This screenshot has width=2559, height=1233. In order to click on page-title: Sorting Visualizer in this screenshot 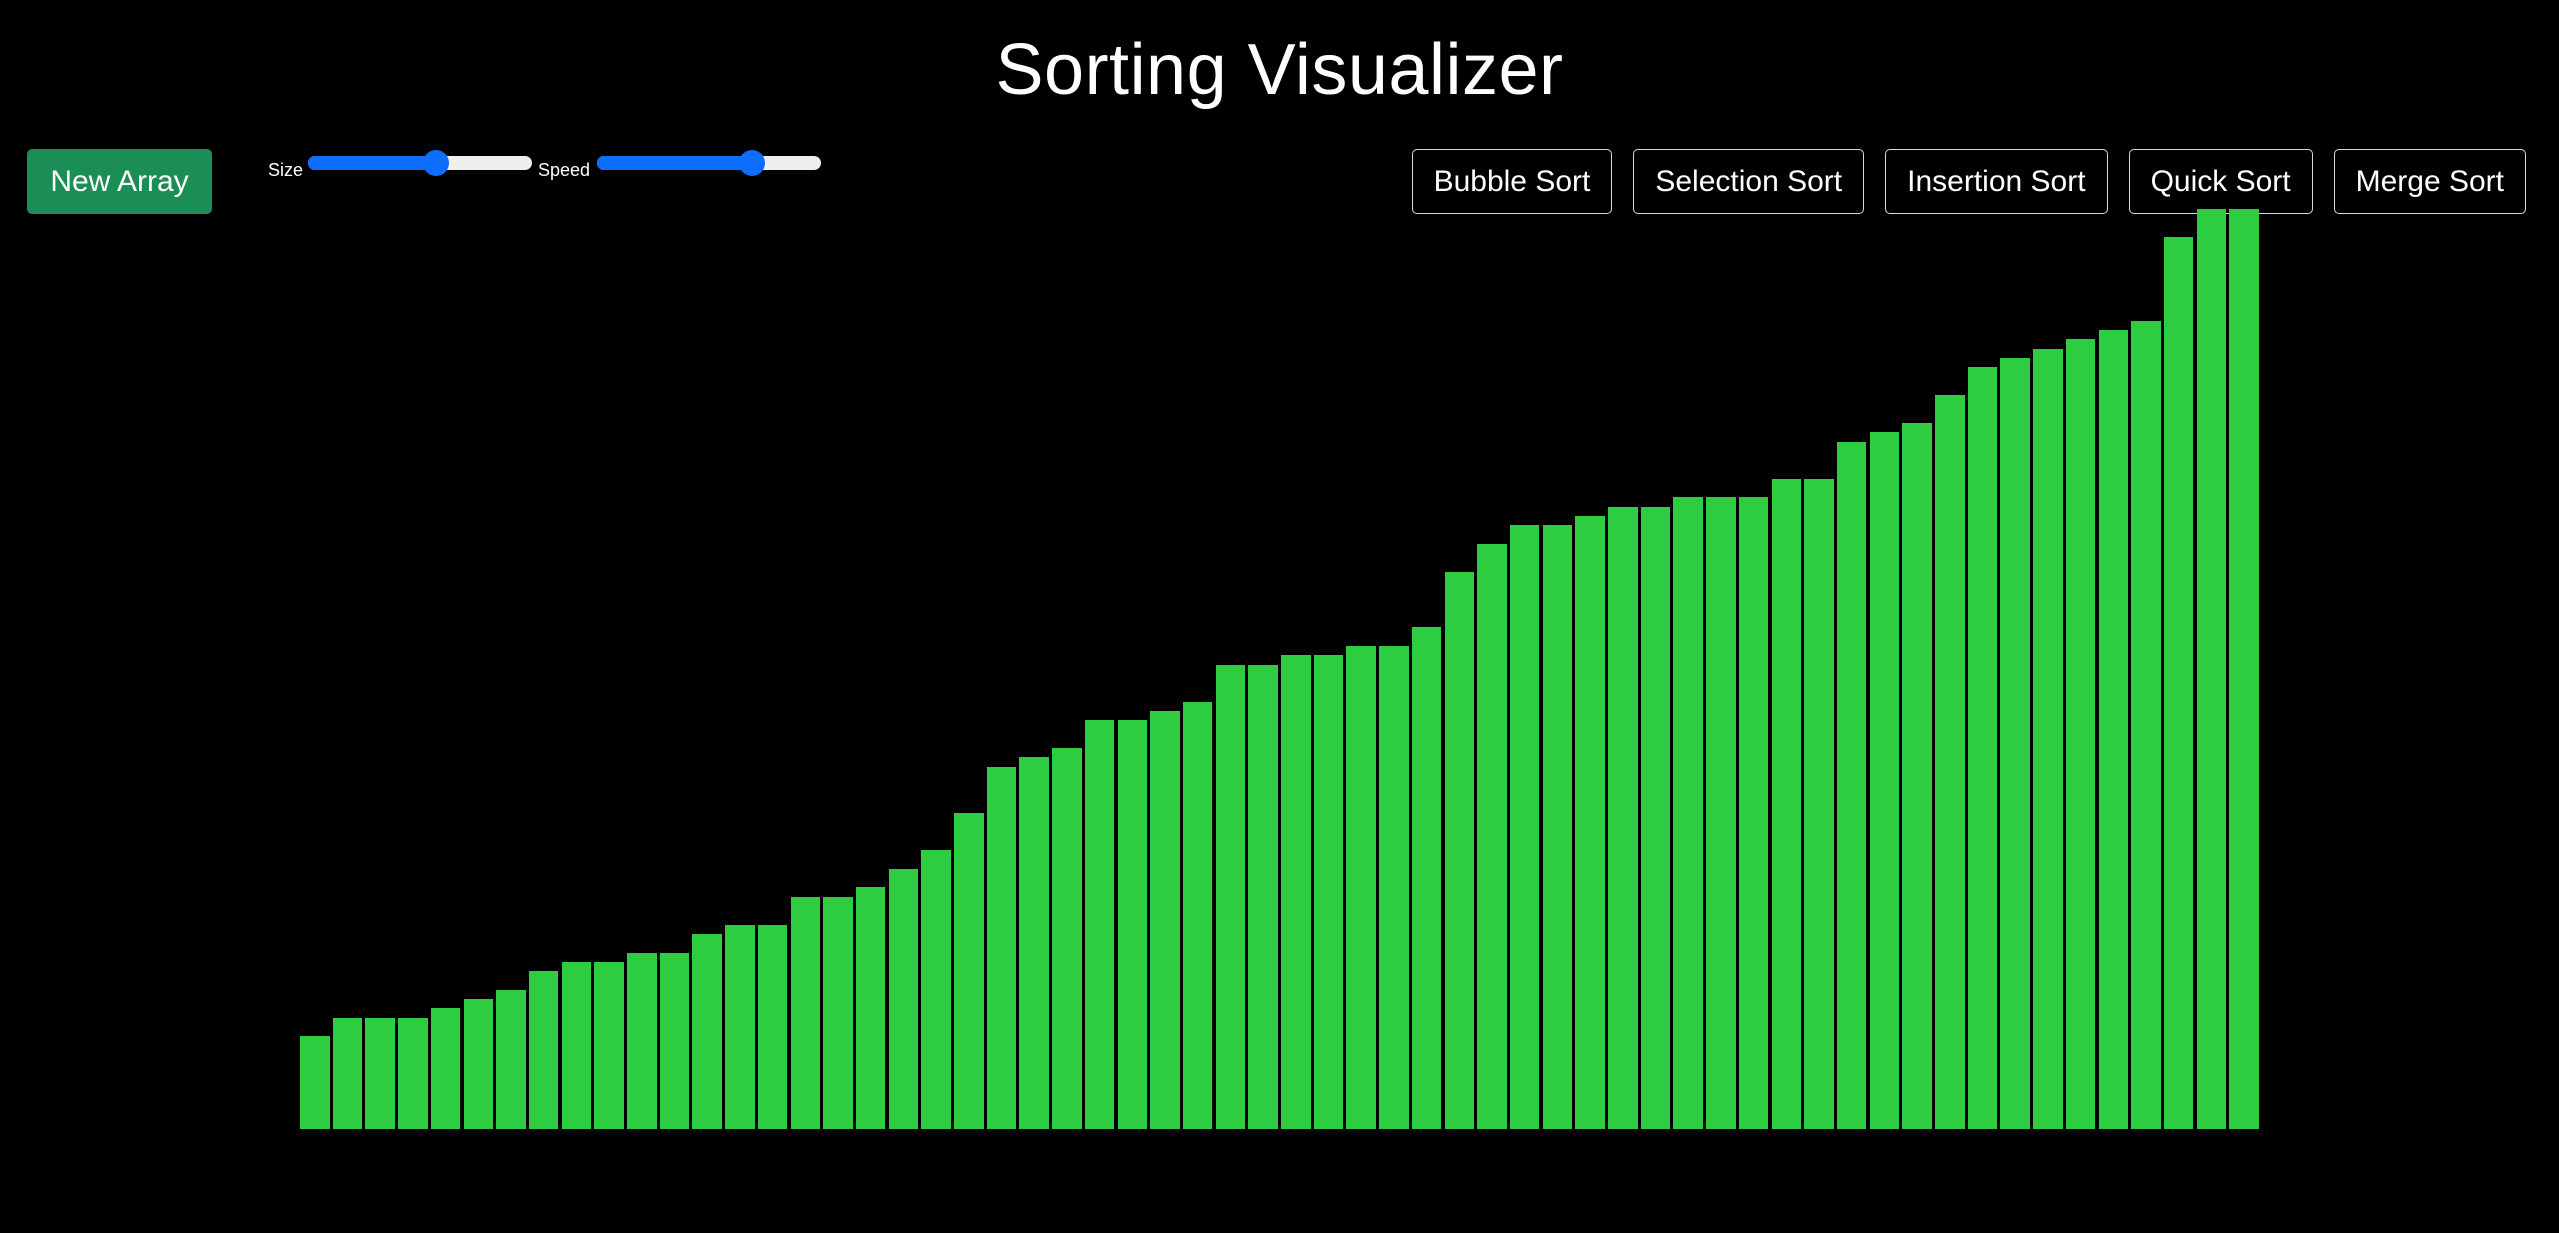, I will do `click(1279, 70)`.